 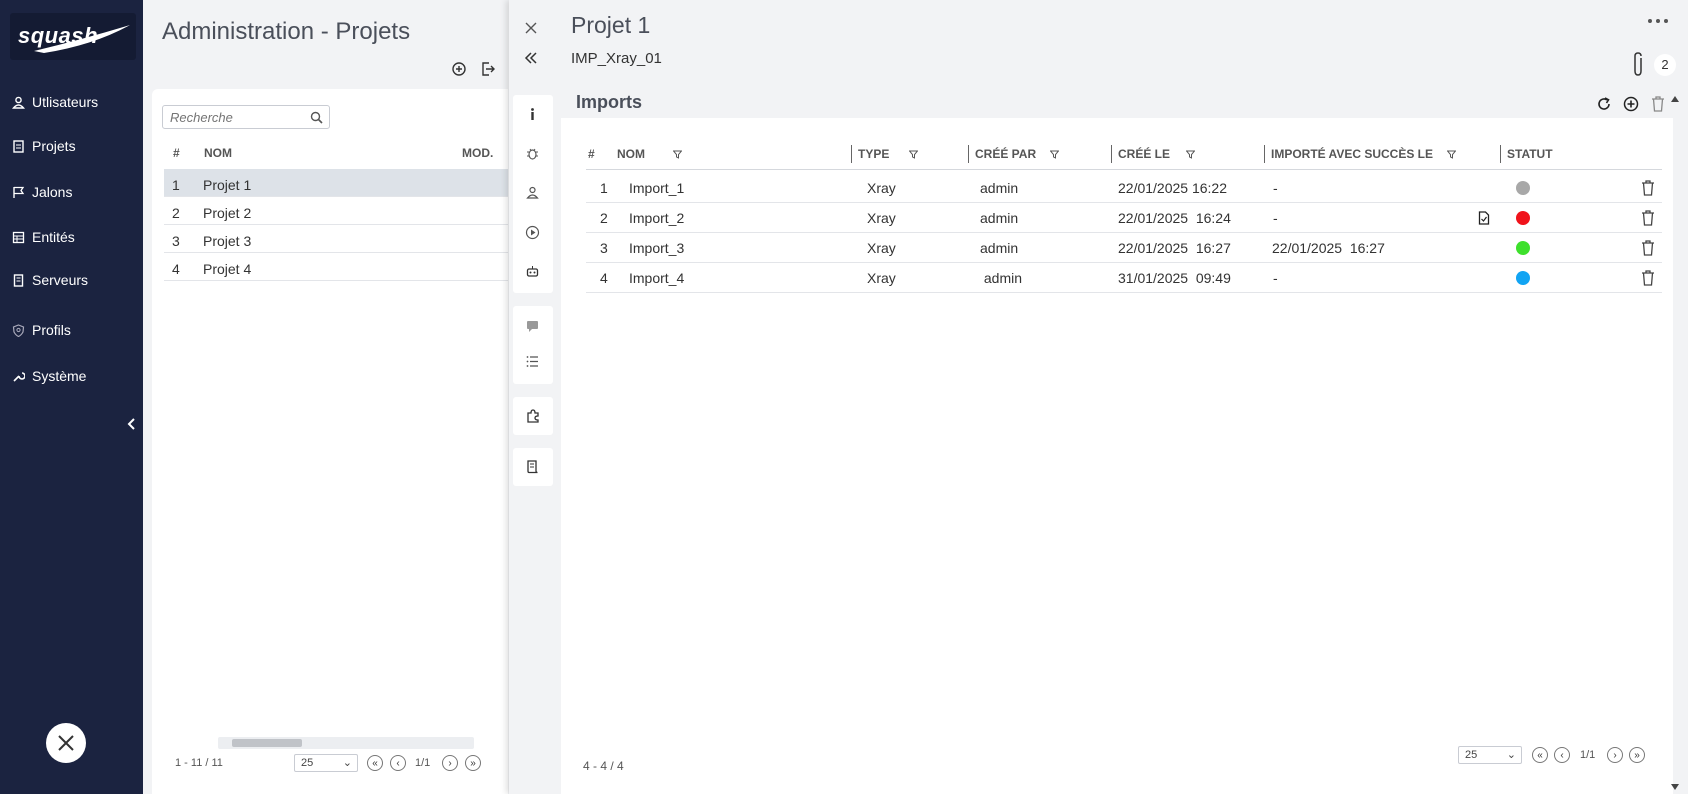 I want to click on chevron-down-icon: ⌄, so click(x=347, y=763).